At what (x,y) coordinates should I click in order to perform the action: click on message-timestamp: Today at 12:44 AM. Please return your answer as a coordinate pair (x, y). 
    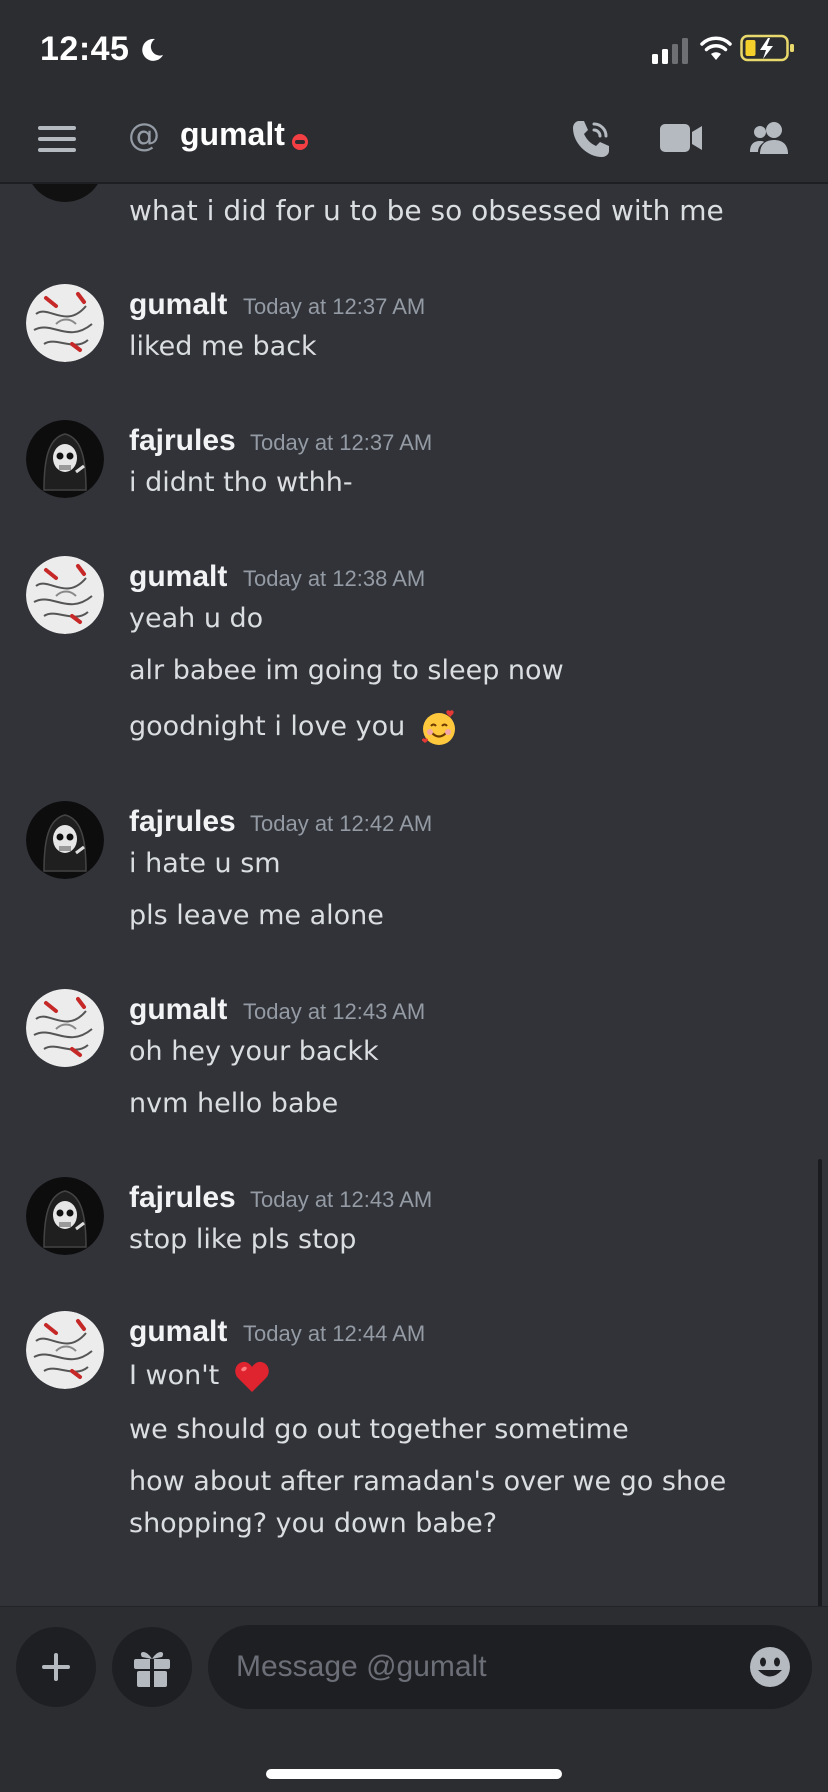
    Looking at the image, I should click on (334, 1333).